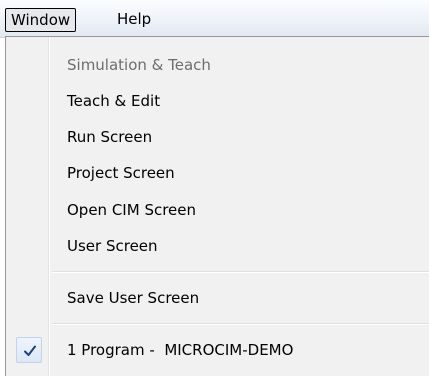  What do you see at coordinates (217, 101) in the screenshot?
I see `menu-item-teach-edit: Teach & Edit` at bounding box center [217, 101].